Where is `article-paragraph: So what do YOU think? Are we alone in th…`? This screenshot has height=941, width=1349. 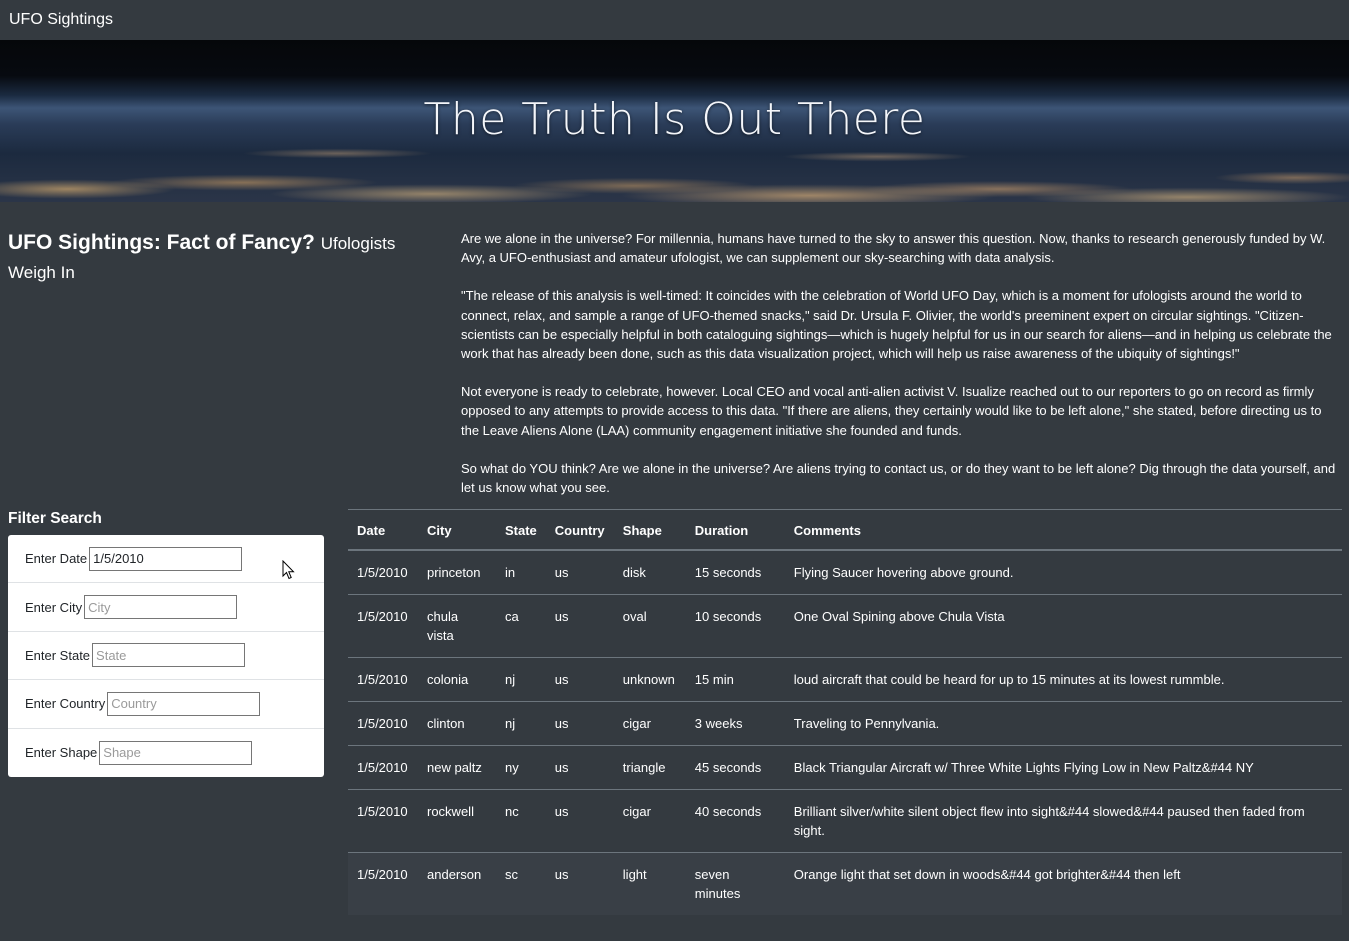 article-paragraph: So what do YOU think? Are we alone in th… is located at coordinates (898, 478).